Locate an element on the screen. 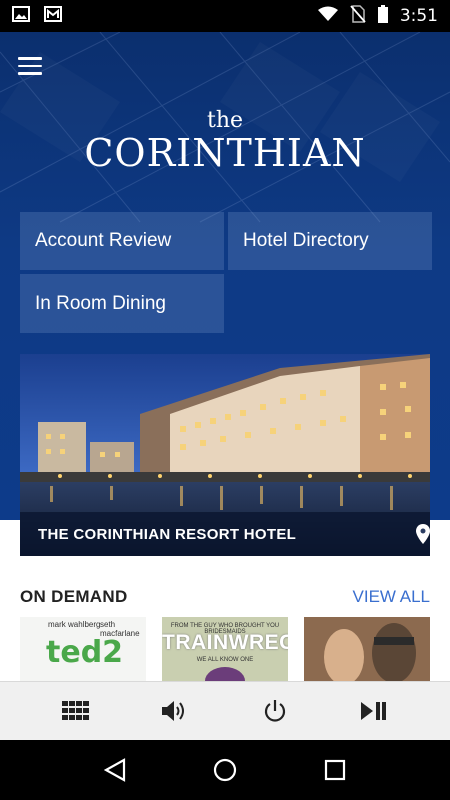 The image size is (450, 800). poster-actor: mark wahlberg is located at coordinates (74, 624).